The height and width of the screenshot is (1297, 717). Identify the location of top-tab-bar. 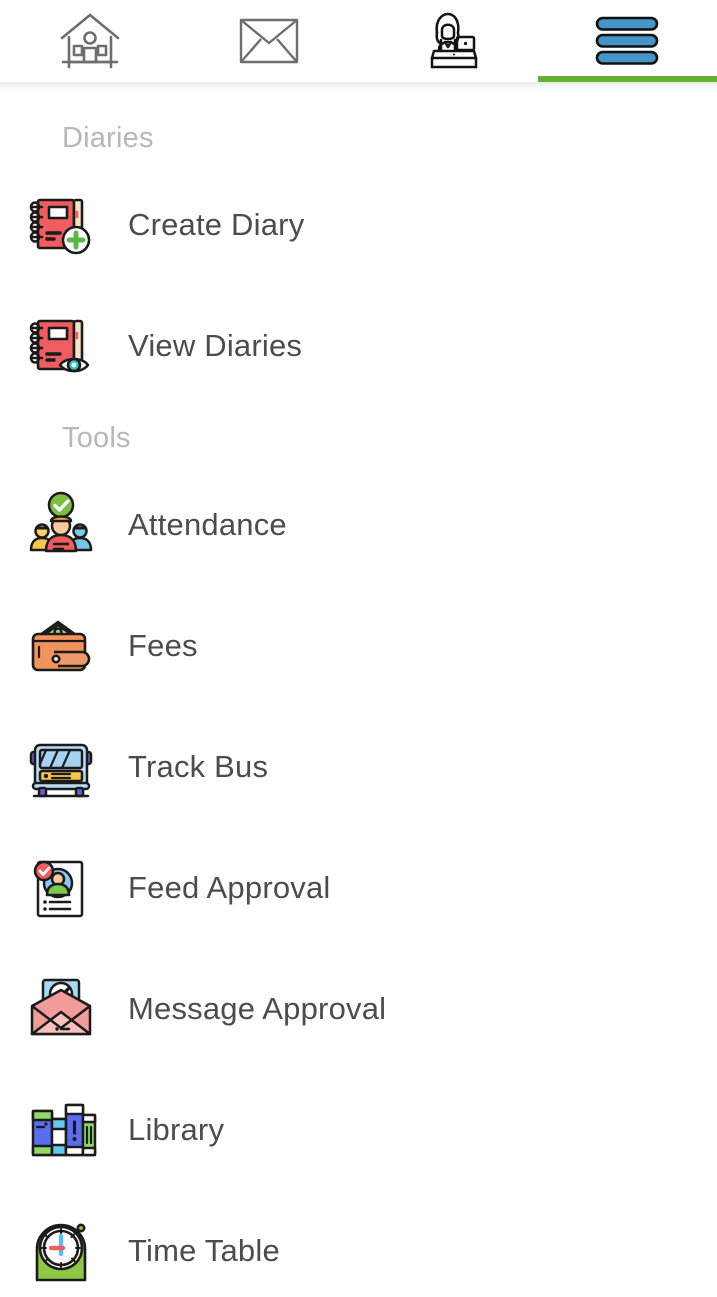
(358, 41).